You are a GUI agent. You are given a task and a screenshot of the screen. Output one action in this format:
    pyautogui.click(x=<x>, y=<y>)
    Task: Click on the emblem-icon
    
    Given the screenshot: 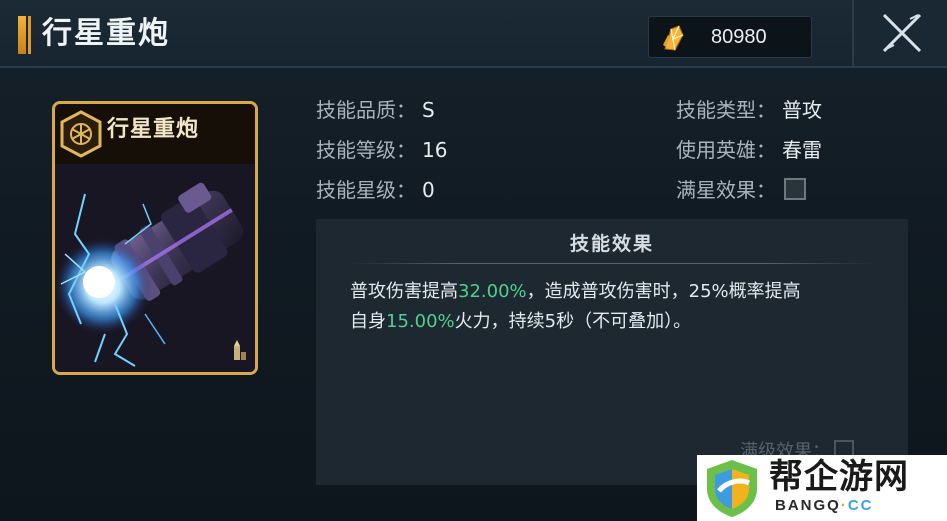 What is the action you would take?
    pyautogui.click(x=81, y=134)
    